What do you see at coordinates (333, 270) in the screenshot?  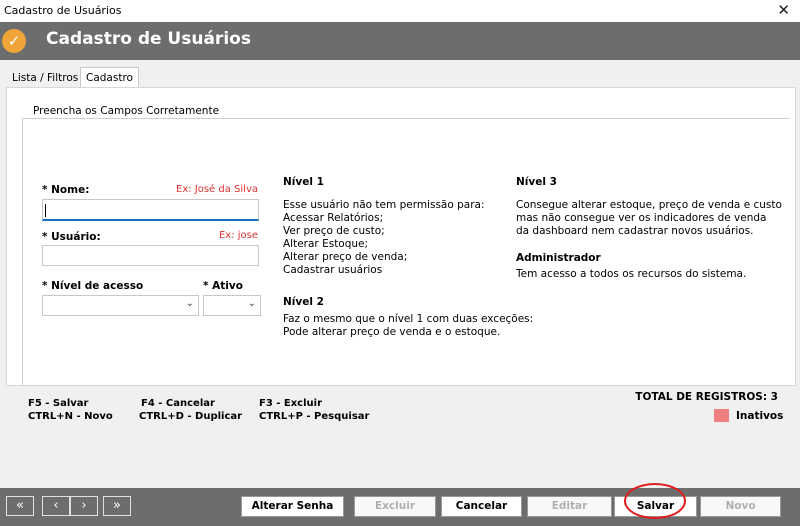 I see `nivel1-line: Cadastrar usuários` at bounding box center [333, 270].